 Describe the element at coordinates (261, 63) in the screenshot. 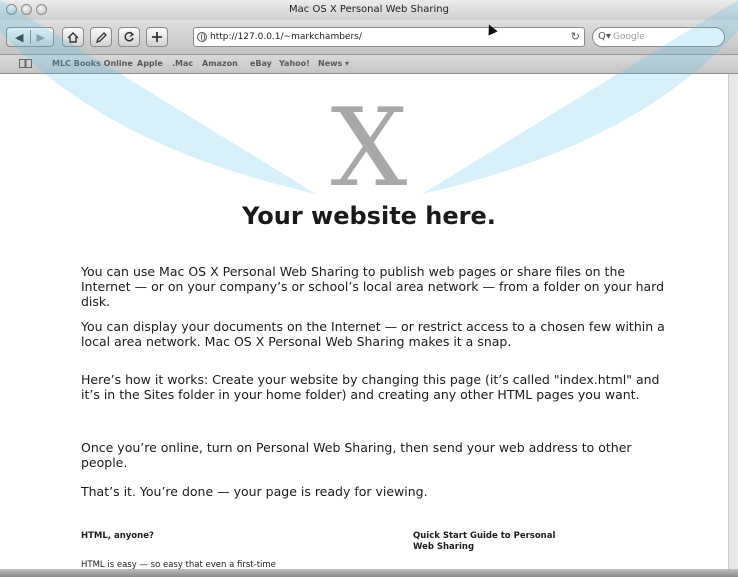

I see `bookmark-ebay: eBay` at that location.